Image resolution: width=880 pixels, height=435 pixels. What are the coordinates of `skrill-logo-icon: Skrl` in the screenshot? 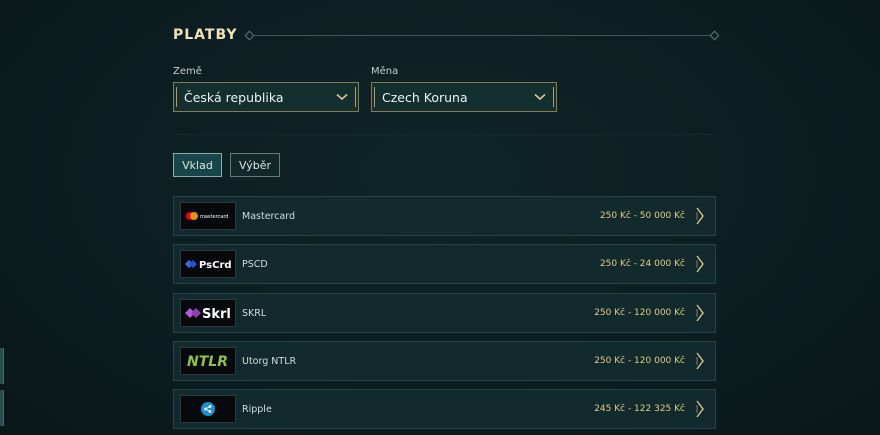 It's located at (208, 313).